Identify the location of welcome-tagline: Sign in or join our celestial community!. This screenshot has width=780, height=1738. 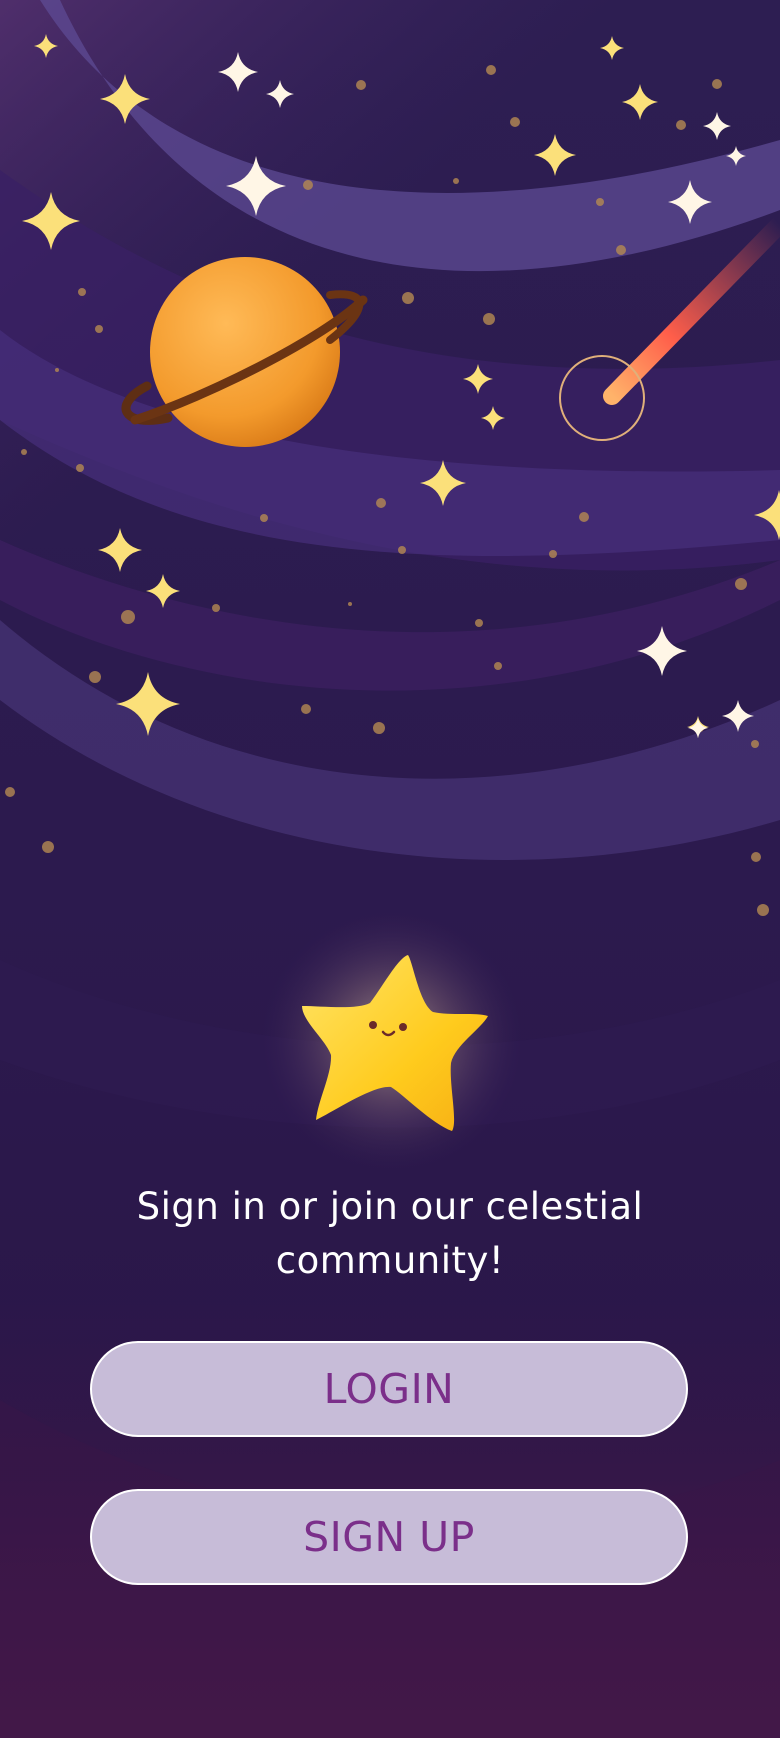
(390, 1233).